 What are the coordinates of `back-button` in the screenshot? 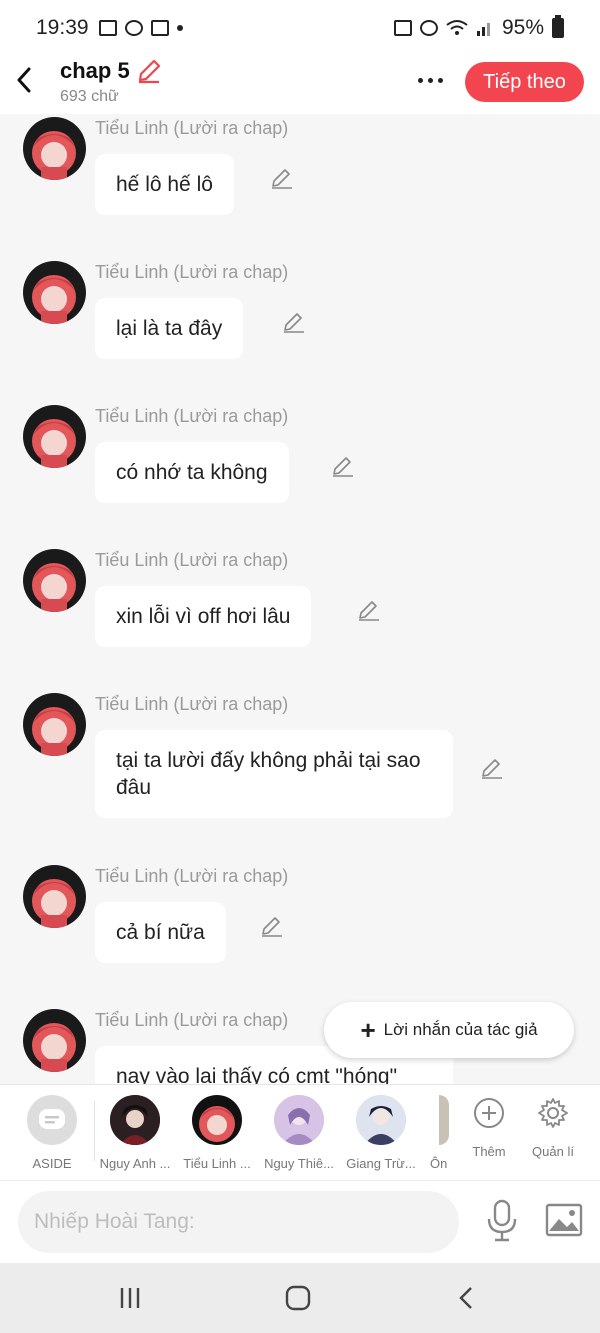 It's located at (24, 80).